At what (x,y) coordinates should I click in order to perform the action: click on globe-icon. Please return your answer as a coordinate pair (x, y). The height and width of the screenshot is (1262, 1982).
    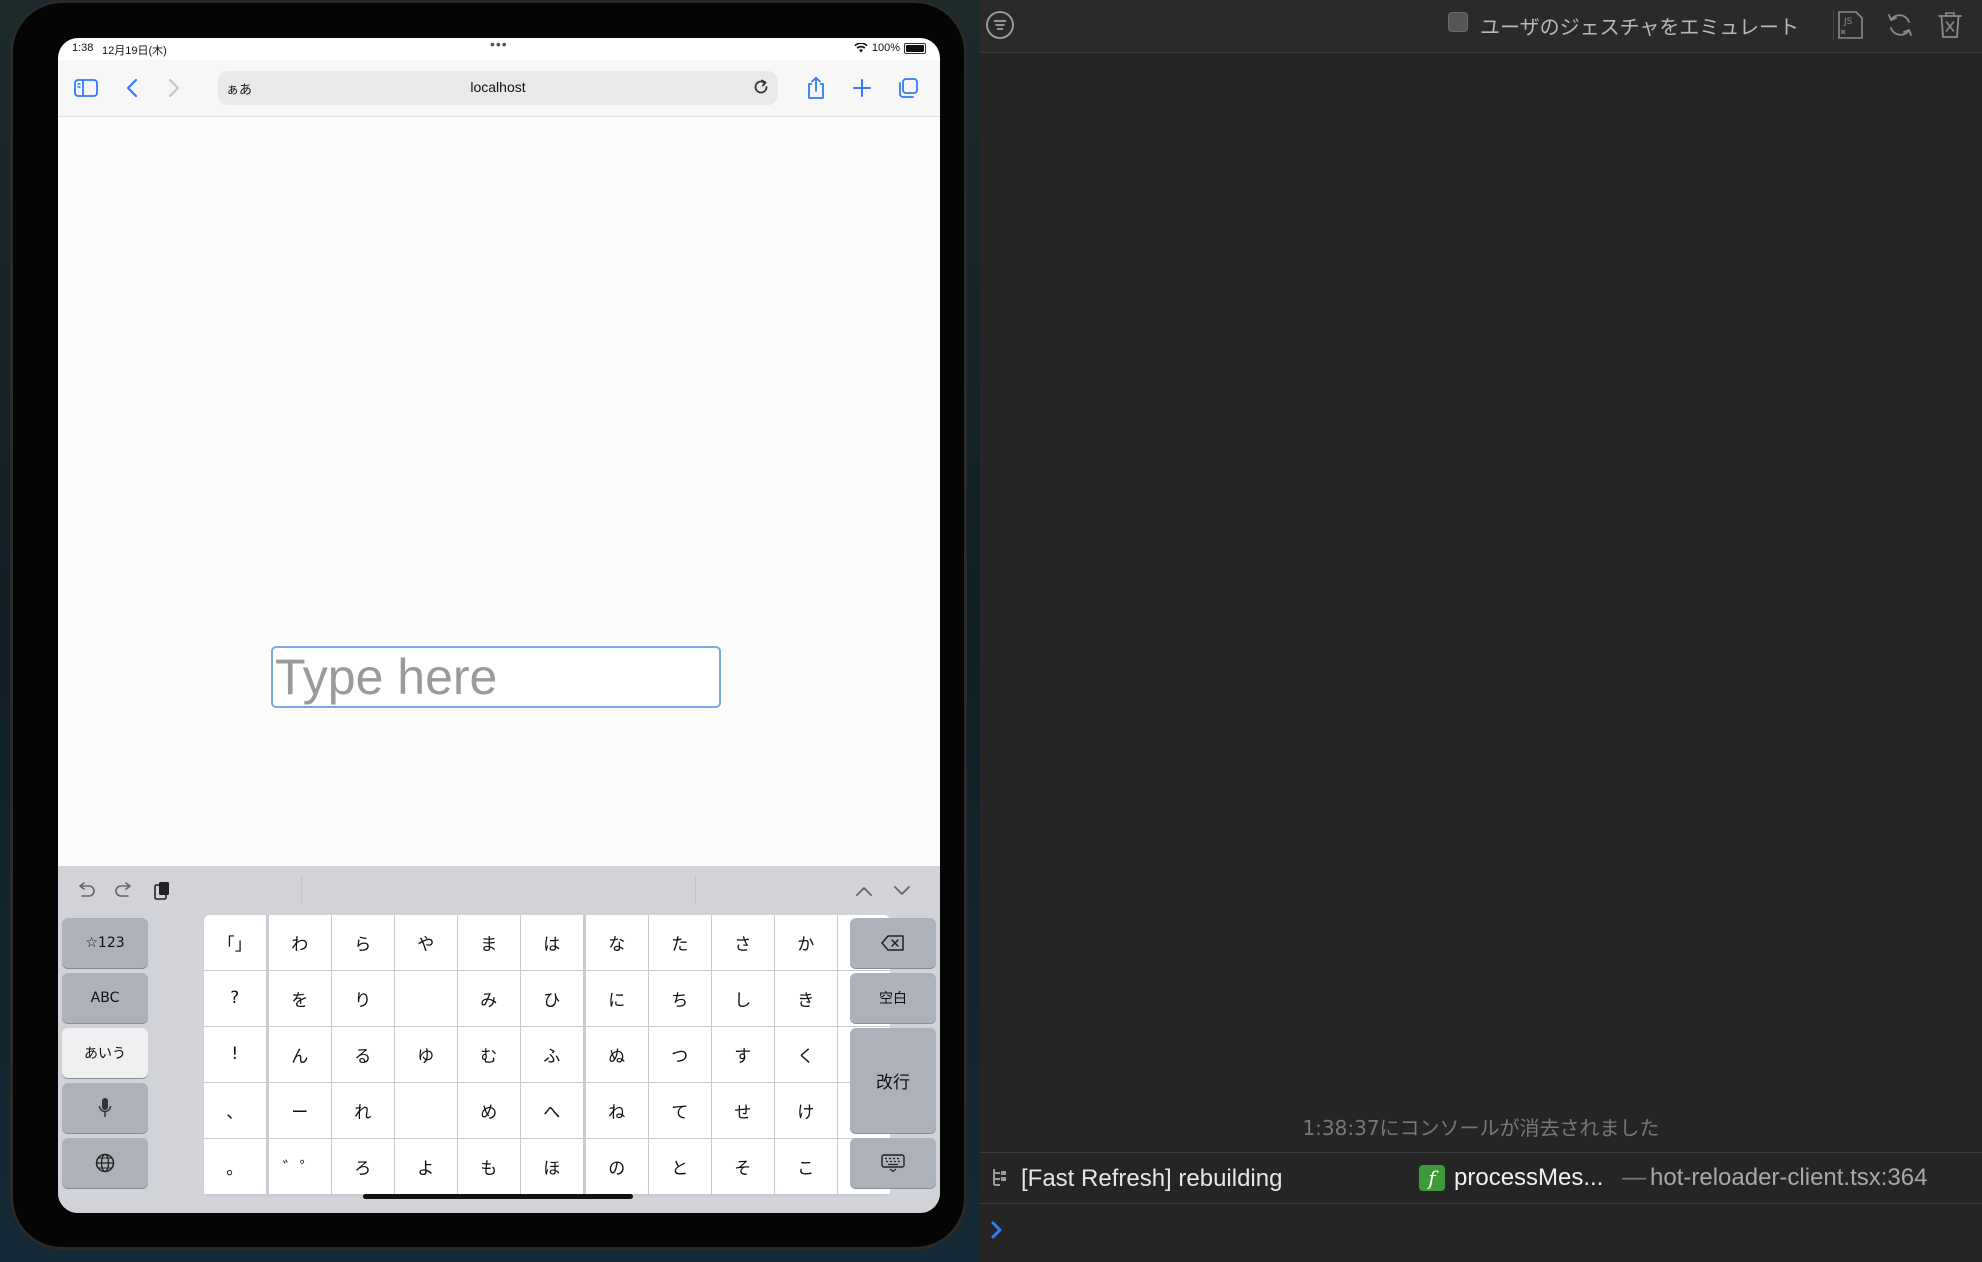
    Looking at the image, I should click on (105, 1163).